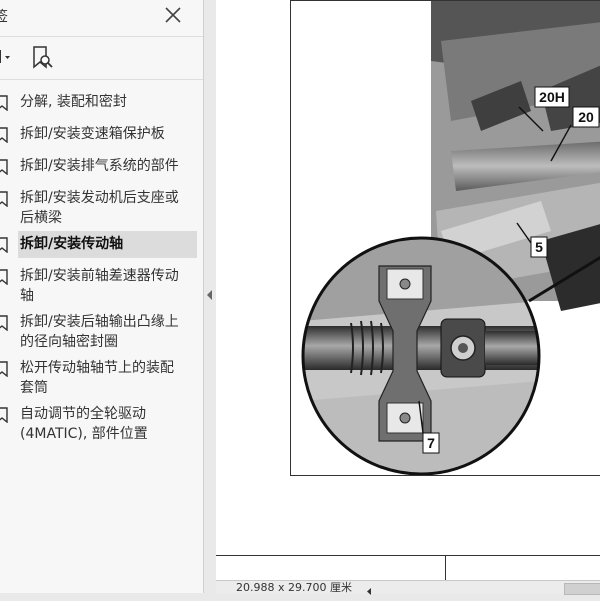 This screenshot has height=601, width=600. What do you see at coordinates (97, 378) in the screenshot?
I see `bookmark-label: 松开传动轴轴节上的装配 套筒` at bounding box center [97, 378].